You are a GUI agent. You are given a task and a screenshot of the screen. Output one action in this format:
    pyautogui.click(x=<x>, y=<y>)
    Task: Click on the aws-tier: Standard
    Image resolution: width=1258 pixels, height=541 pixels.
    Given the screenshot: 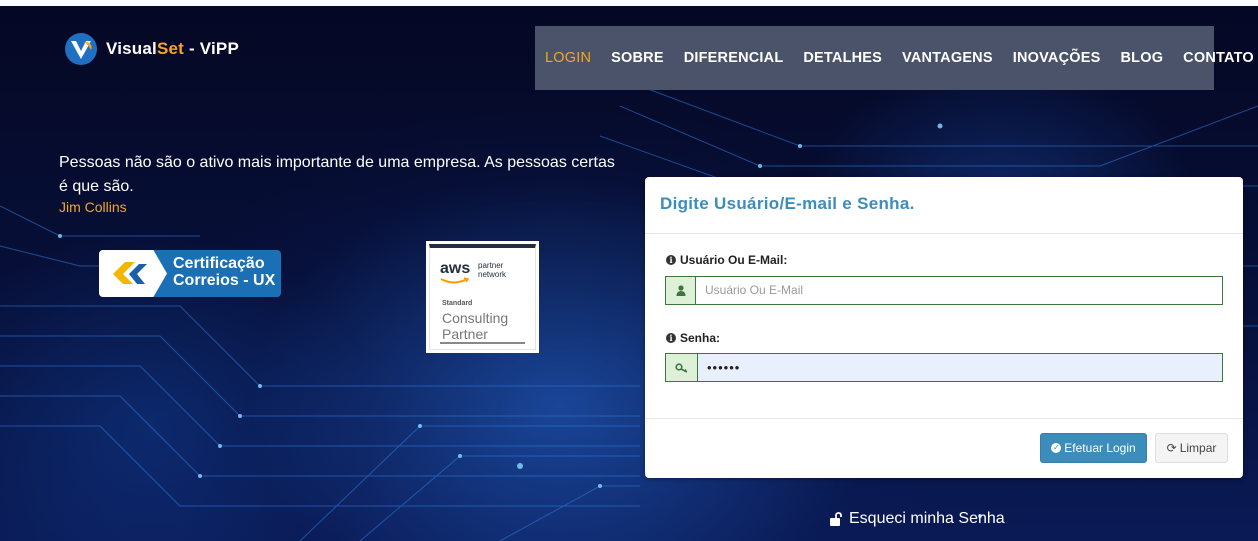 What is the action you would take?
    pyautogui.click(x=457, y=303)
    